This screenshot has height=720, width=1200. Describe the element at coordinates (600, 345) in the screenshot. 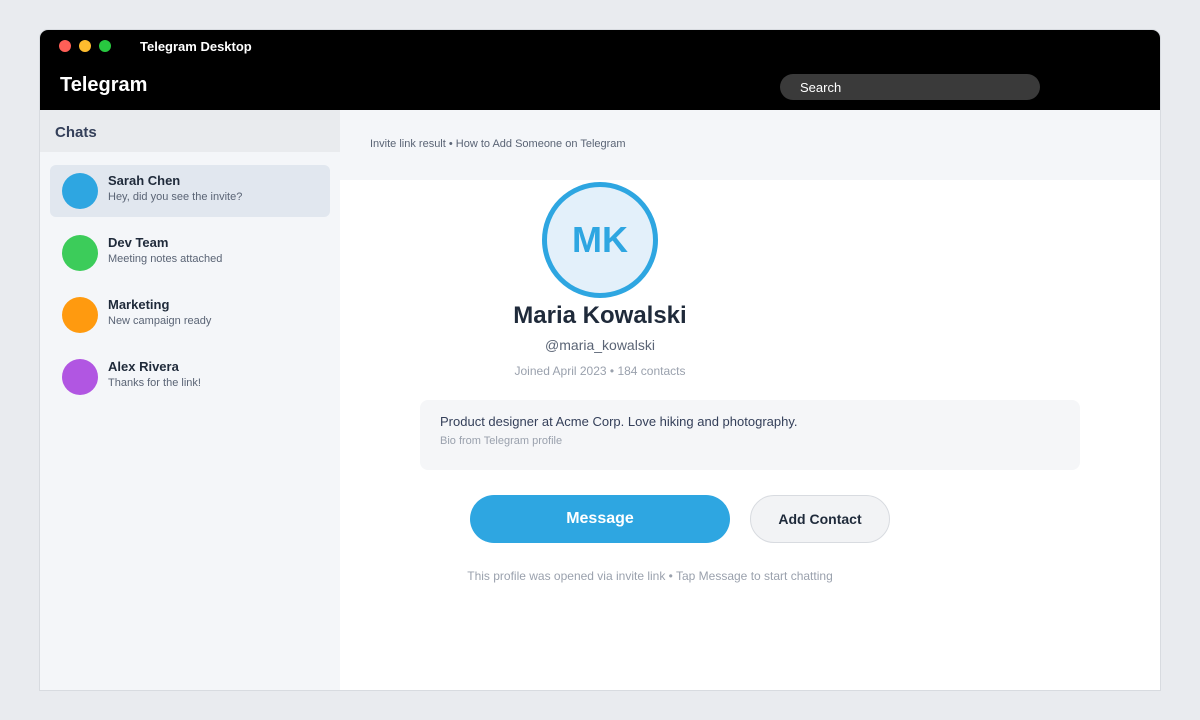

I see `profile-username: @maria_kowalski` at that location.